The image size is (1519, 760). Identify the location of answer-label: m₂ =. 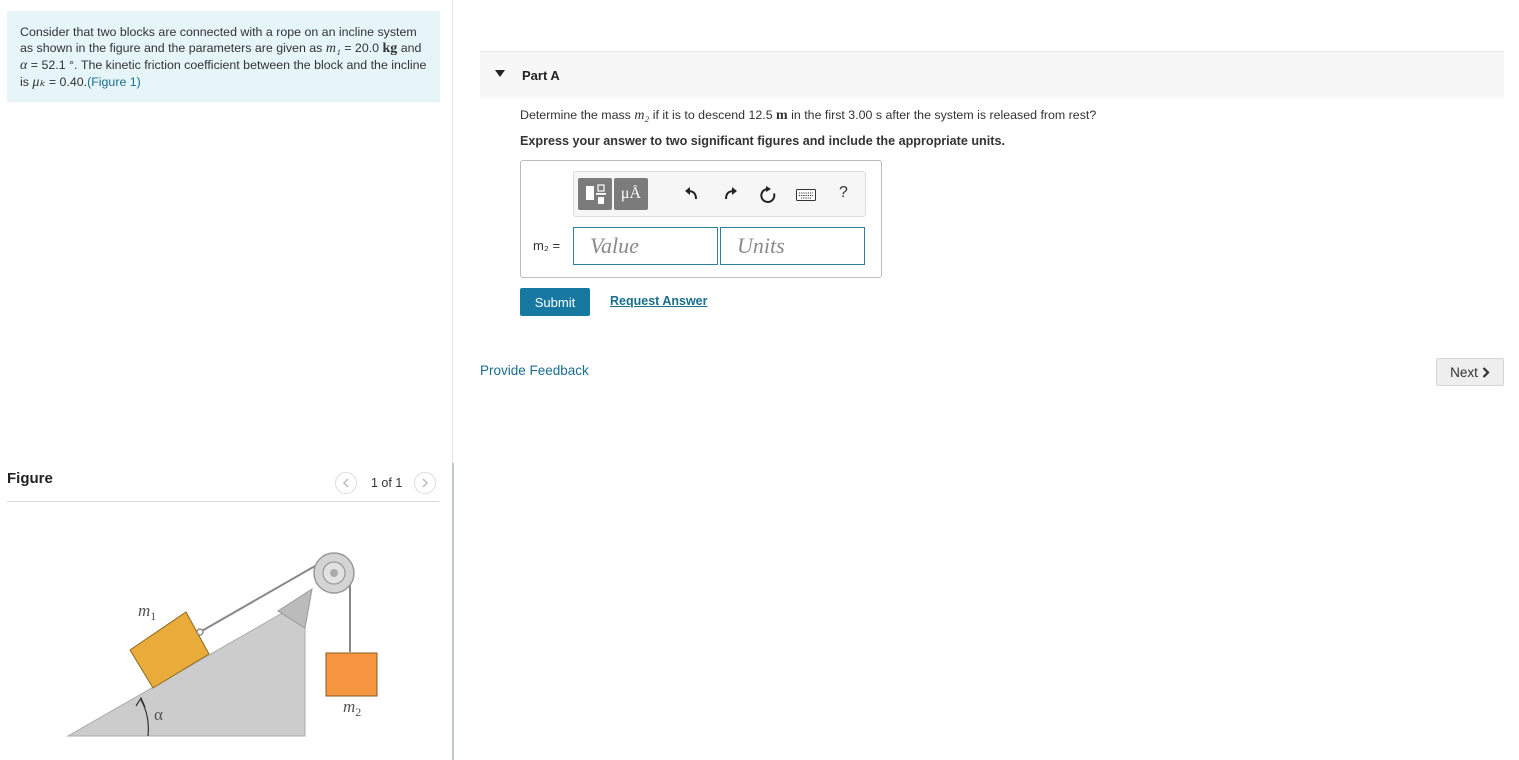
(547, 245).